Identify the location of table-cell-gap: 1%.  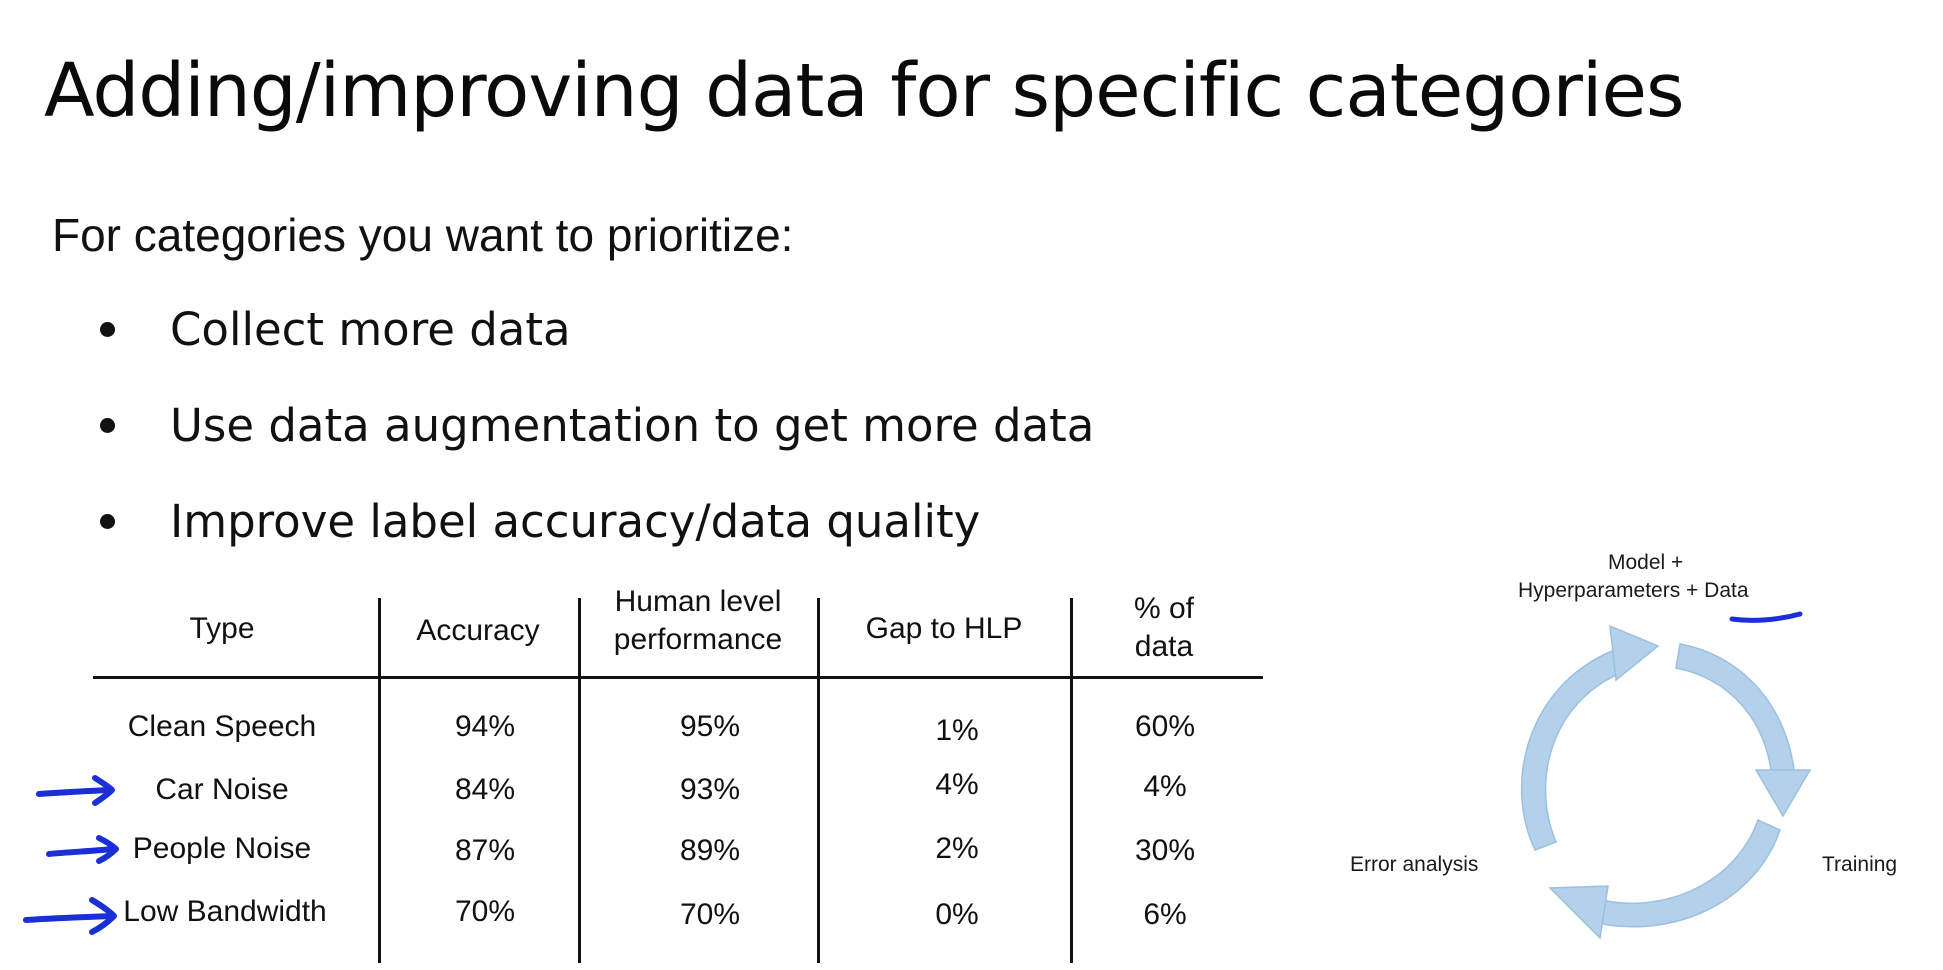
(957, 730).